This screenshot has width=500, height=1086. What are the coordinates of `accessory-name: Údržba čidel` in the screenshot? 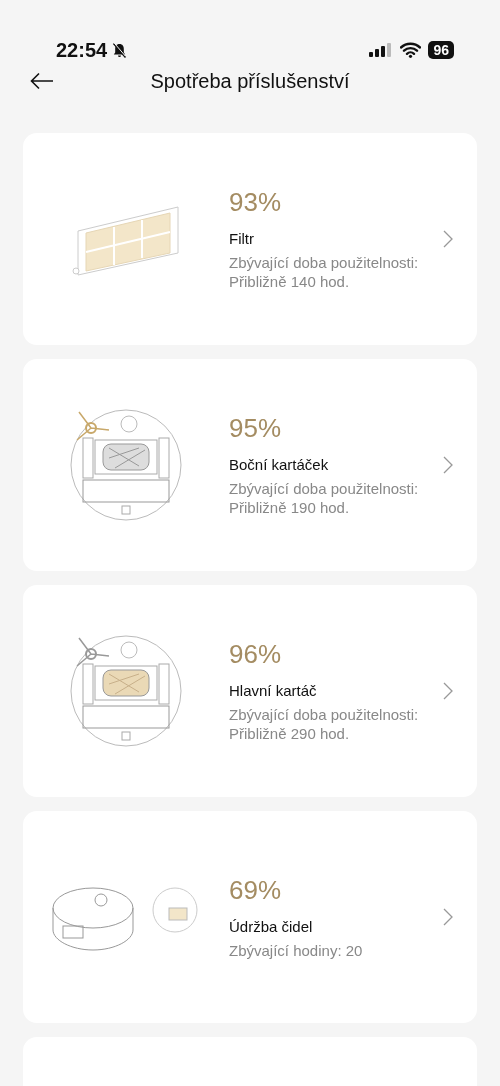 It's located at (271, 926).